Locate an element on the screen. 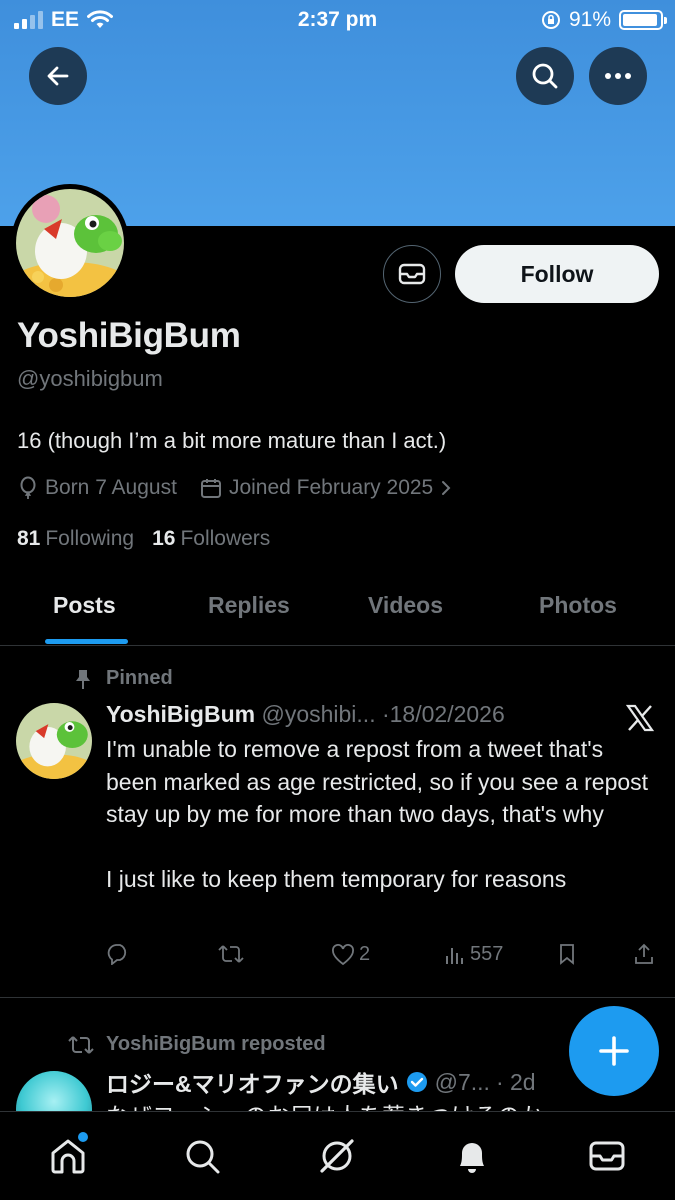 The width and height of the screenshot is (675, 1200). repost-author-avatar is located at coordinates (54, 1091).